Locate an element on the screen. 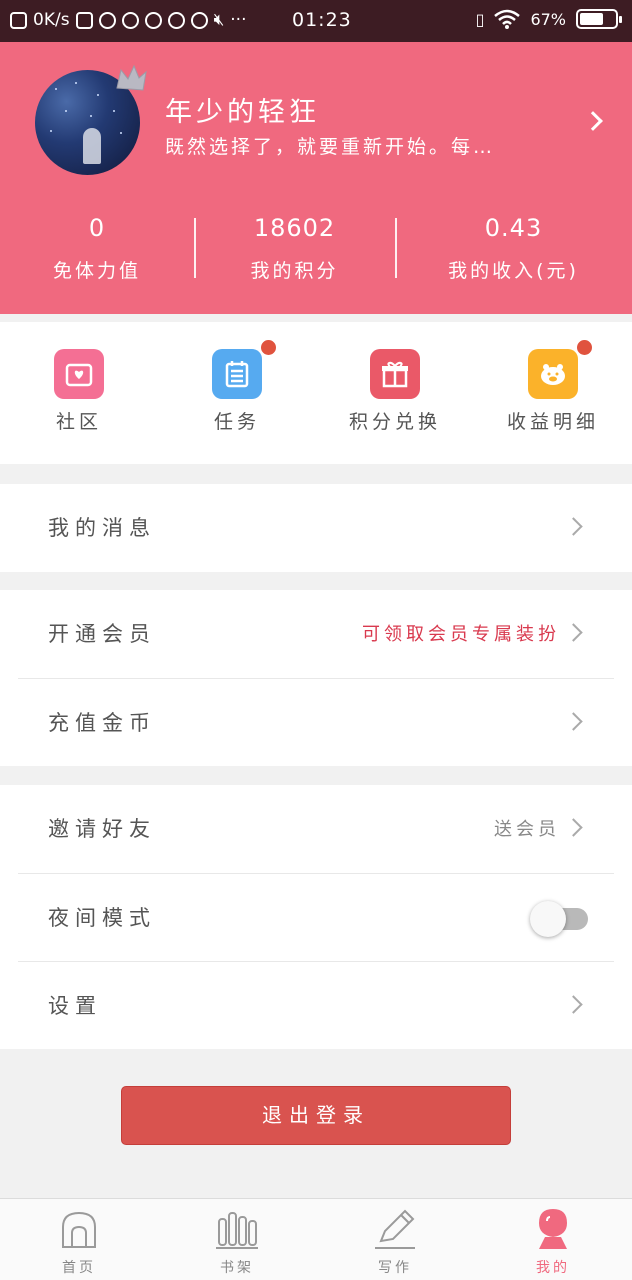 The image size is (632, 1280). search-icon is located at coordinates (199, 20).